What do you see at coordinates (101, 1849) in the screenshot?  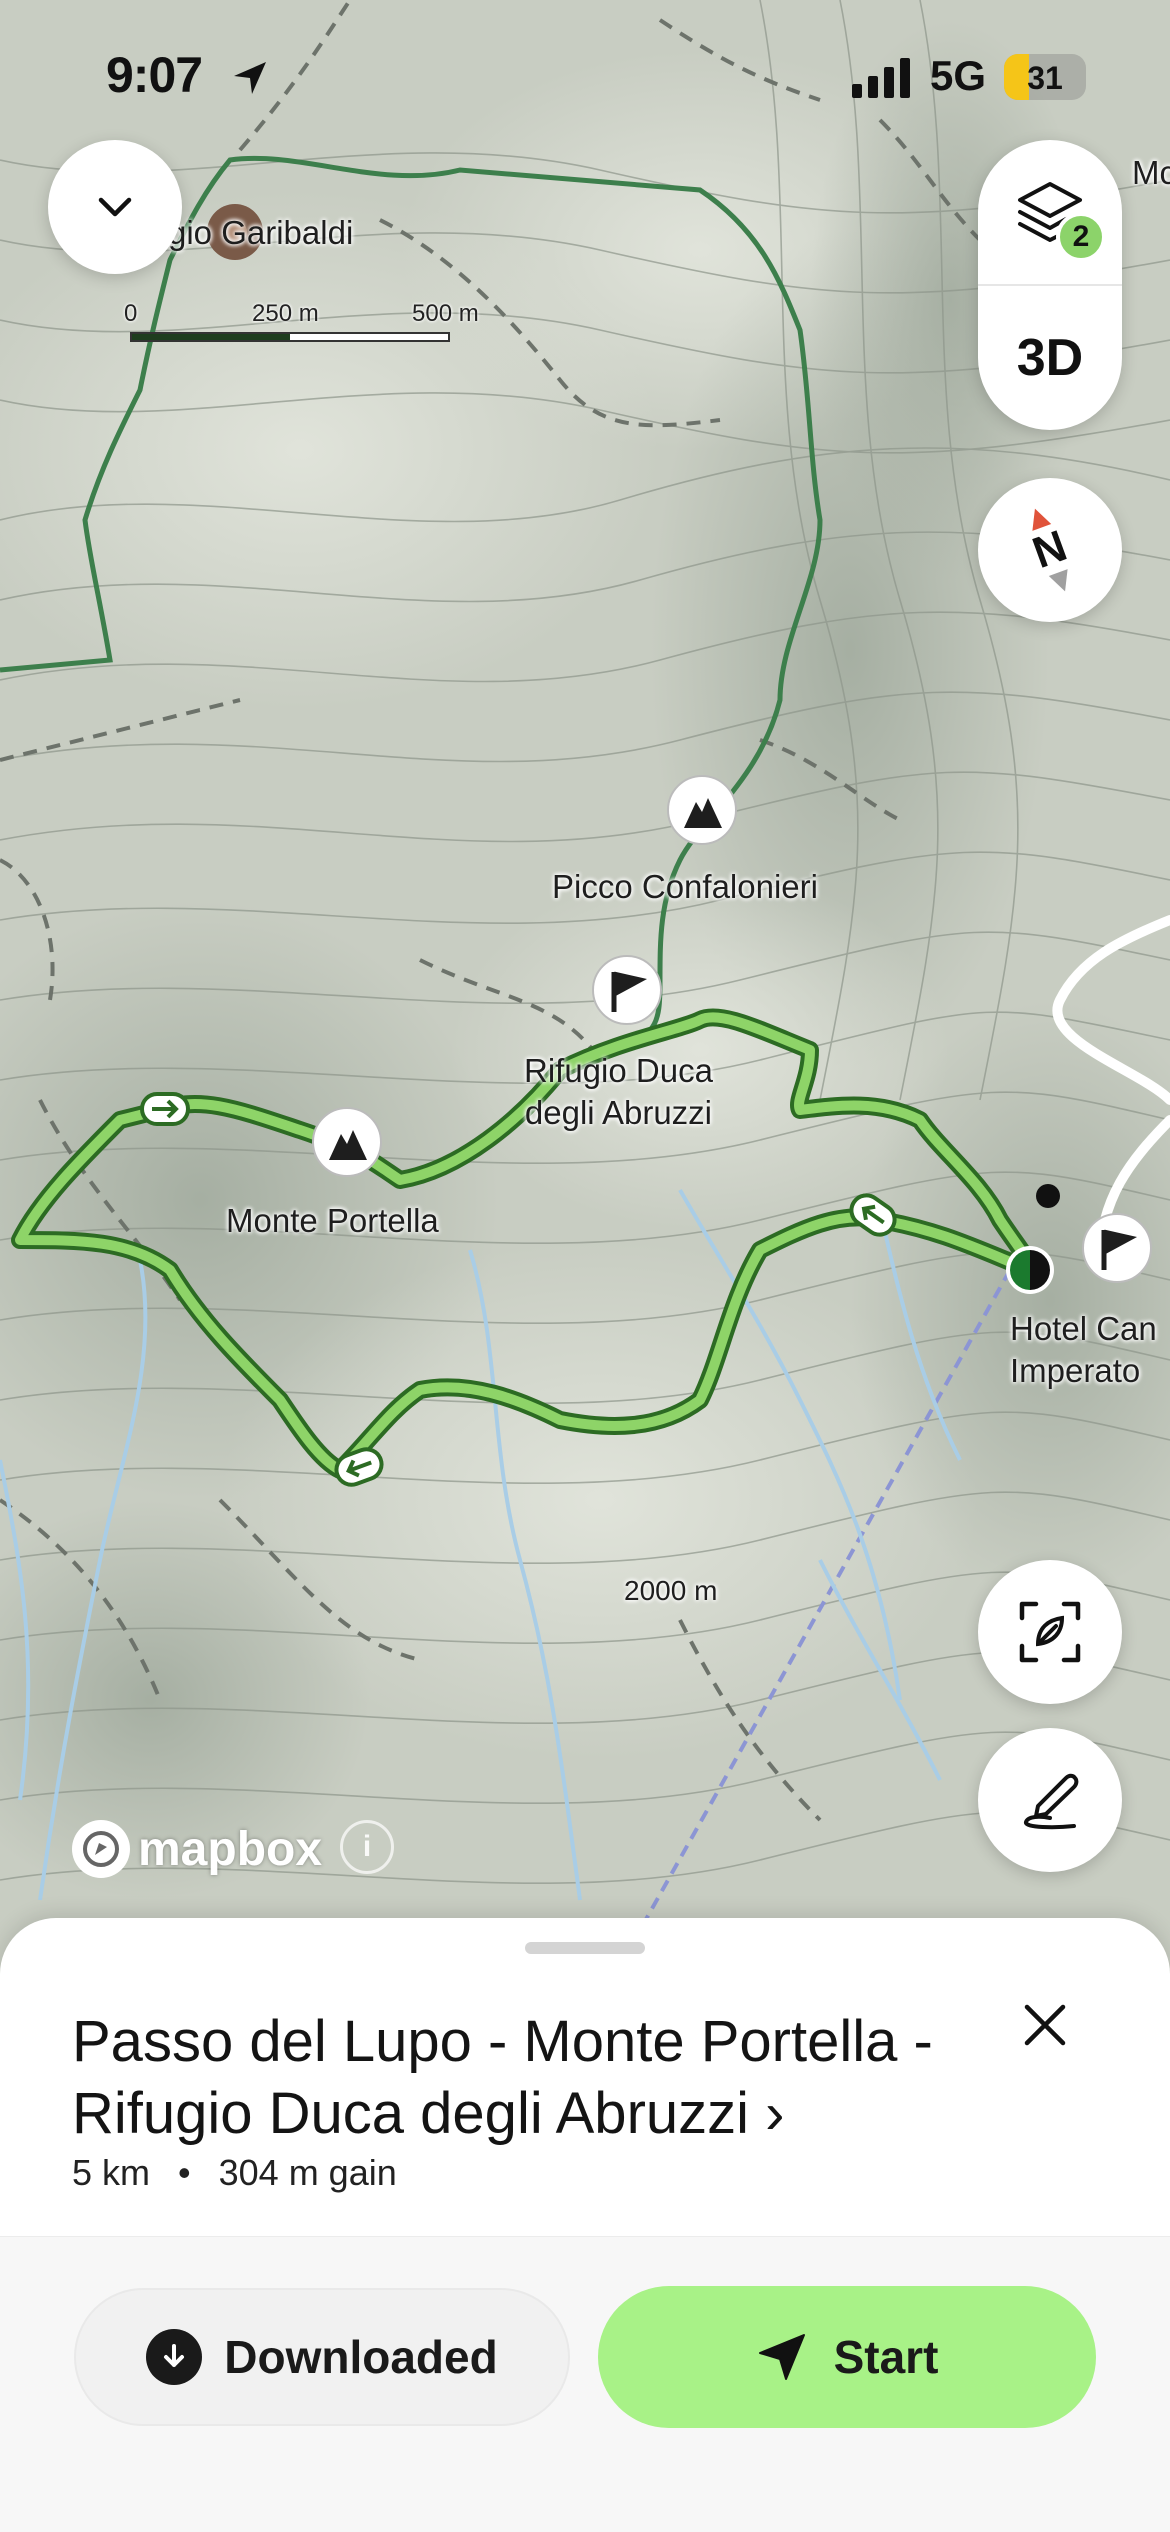 I see `mapbox-mark-icon` at bounding box center [101, 1849].